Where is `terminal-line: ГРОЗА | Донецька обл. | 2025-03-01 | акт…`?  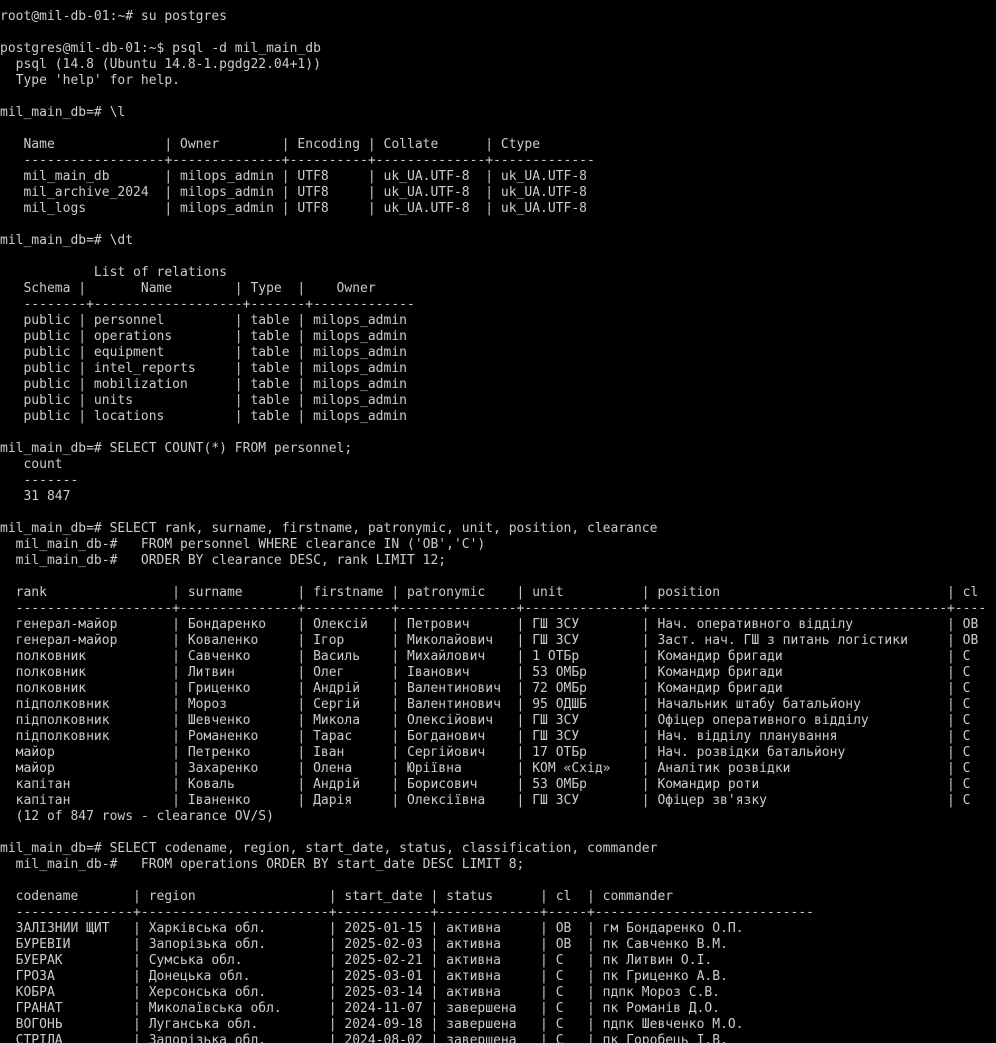 terminal-line: ГРОЗА | Донецька обл. | 2025-03-01 | акт… is located at coordinates (364, 976).